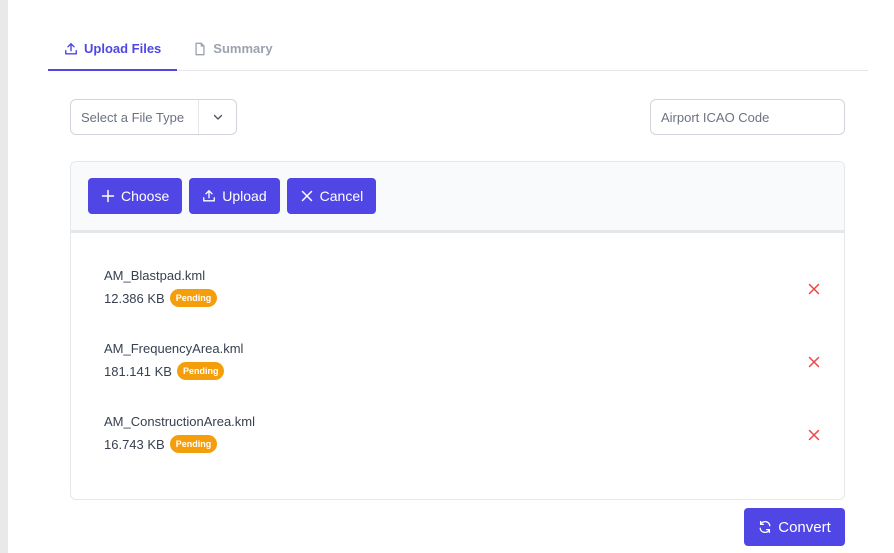  Describe the element at coordinates (108, 196) in the screenshot. I see `plus-icon` at that location.